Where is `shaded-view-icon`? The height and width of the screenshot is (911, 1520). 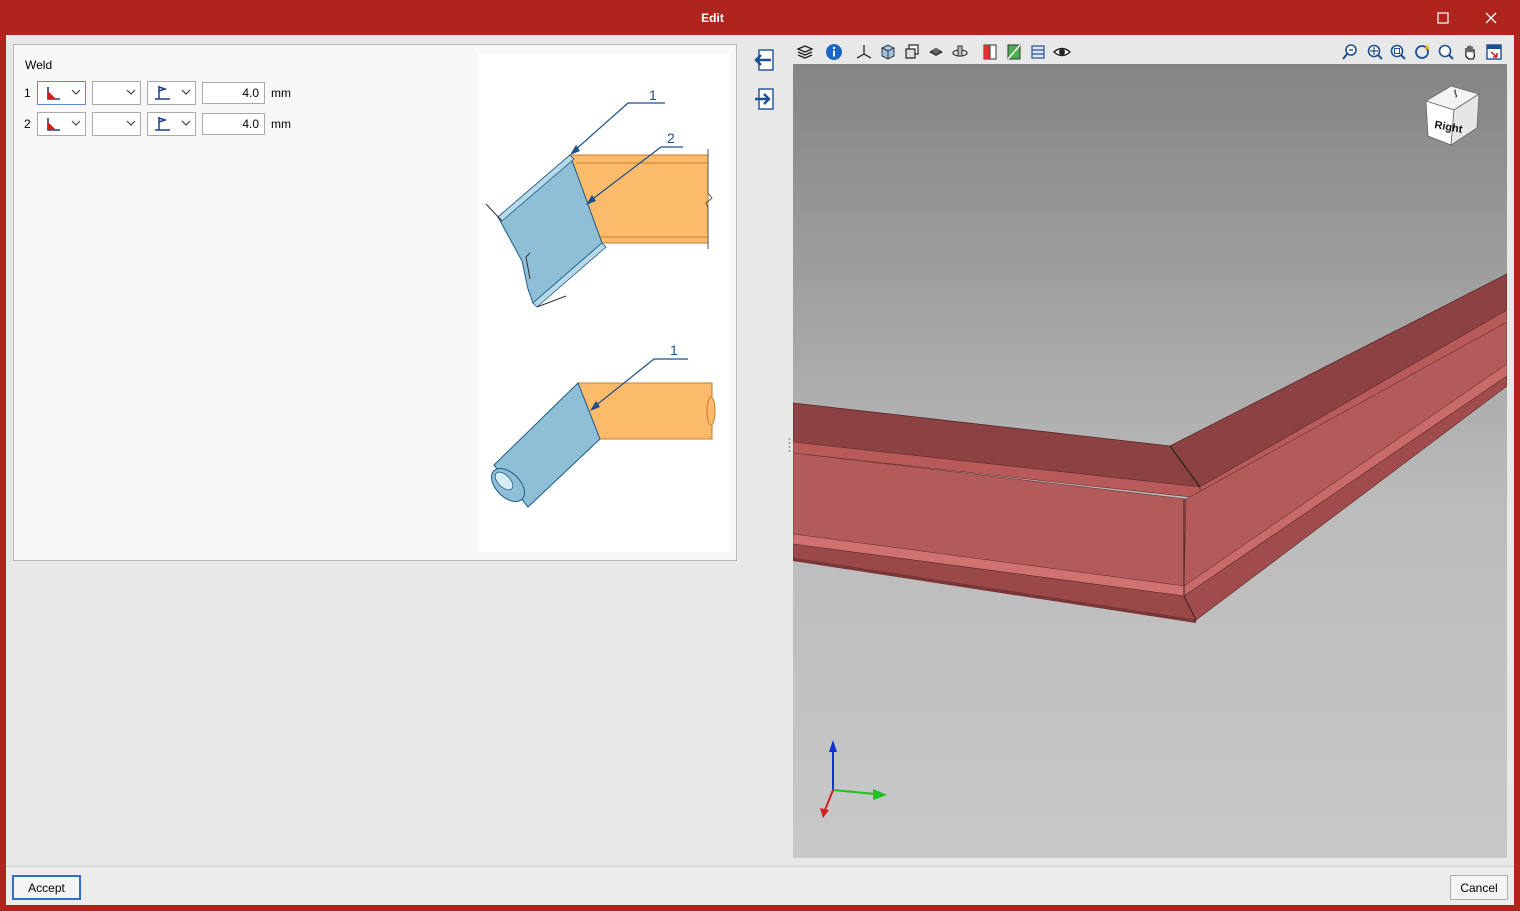
shaded-view-icon is located at coordinates (888, 52).